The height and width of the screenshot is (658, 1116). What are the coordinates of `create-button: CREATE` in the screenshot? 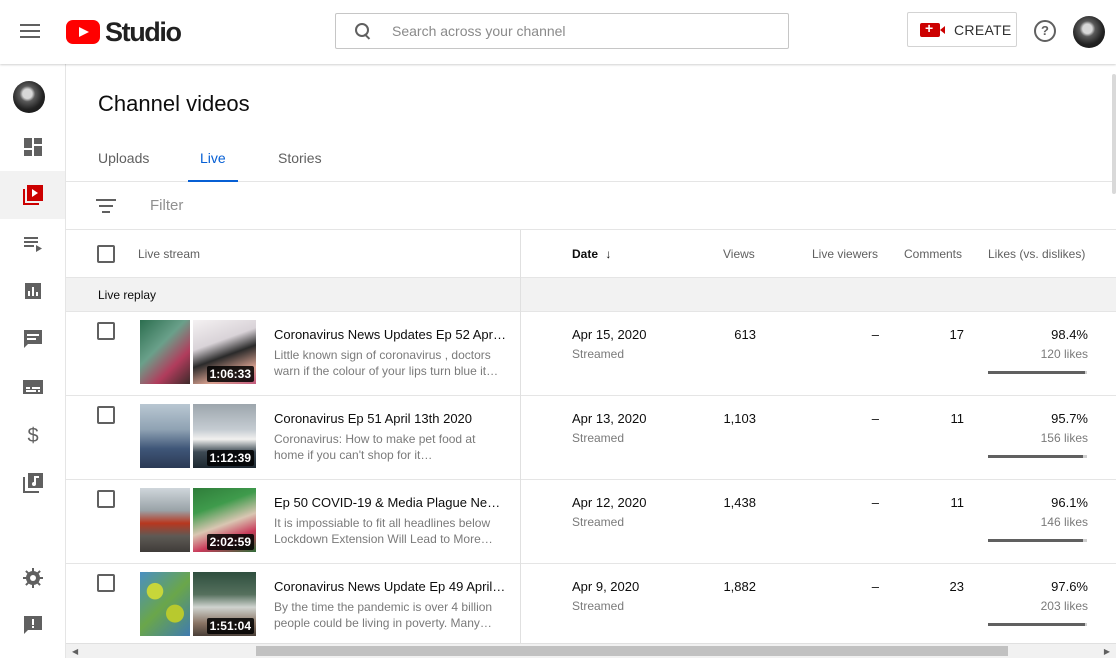 It's located at (962, 29).